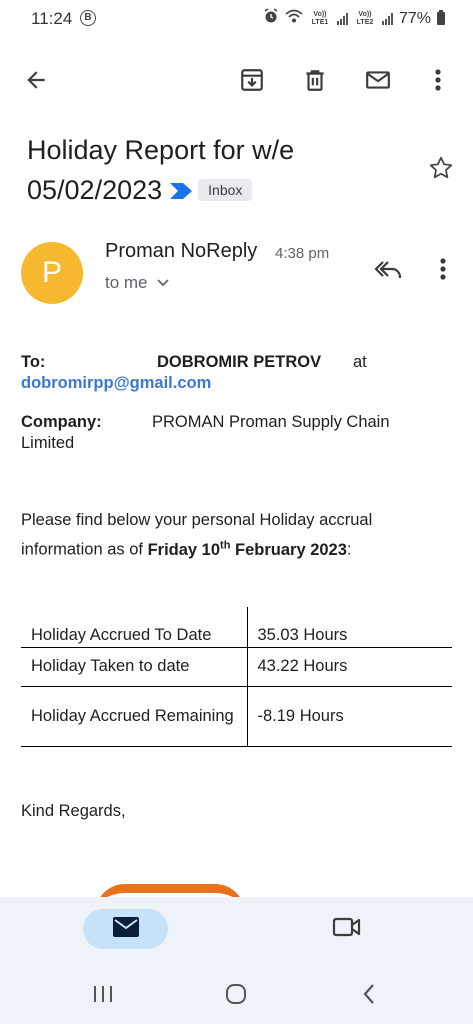  What do you see at coordinates (163, 283) in the screenshot?
I see `chevron-down-icon` at bounding box center [163, 283].